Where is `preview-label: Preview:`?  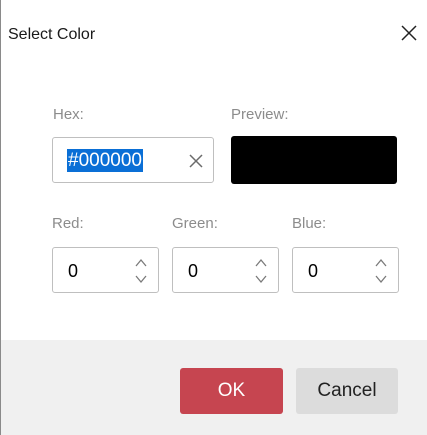
preview-label: Preview: is located at coordinates (260, 114).